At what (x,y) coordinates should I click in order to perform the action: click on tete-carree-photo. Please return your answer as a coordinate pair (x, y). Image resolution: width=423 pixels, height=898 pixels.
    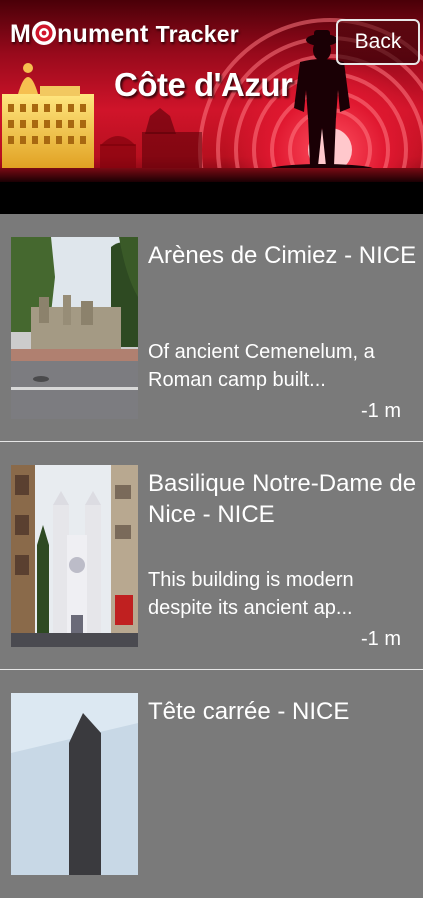
    Looking at the image, I should click on (74, 784).